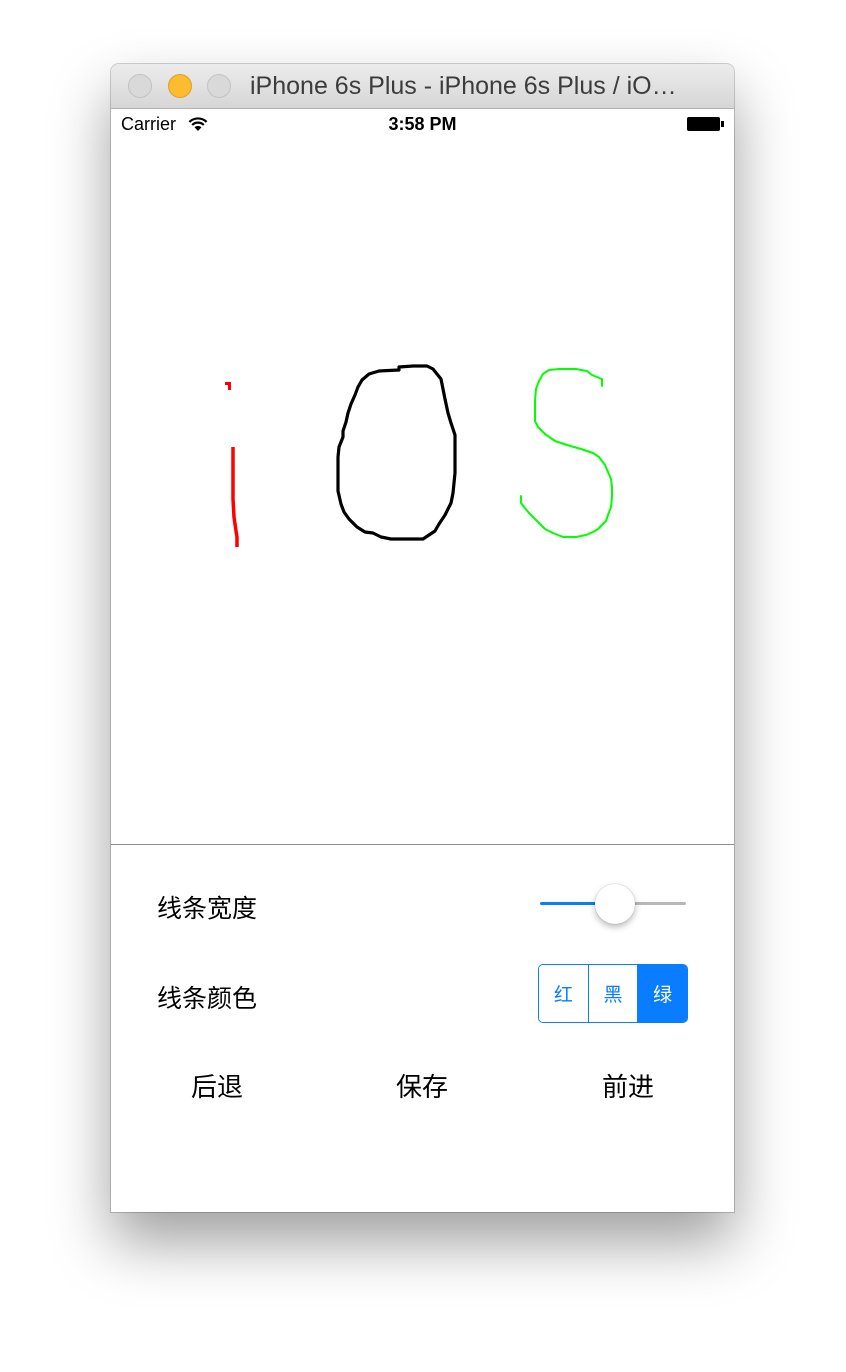  I want to click on close-window-button, so click(140, 86).